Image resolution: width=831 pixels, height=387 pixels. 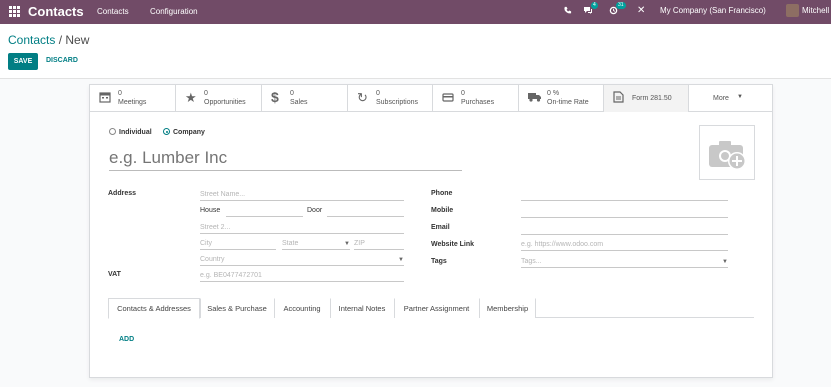 I want to click on truck-icon, so click(x=535, y=98).